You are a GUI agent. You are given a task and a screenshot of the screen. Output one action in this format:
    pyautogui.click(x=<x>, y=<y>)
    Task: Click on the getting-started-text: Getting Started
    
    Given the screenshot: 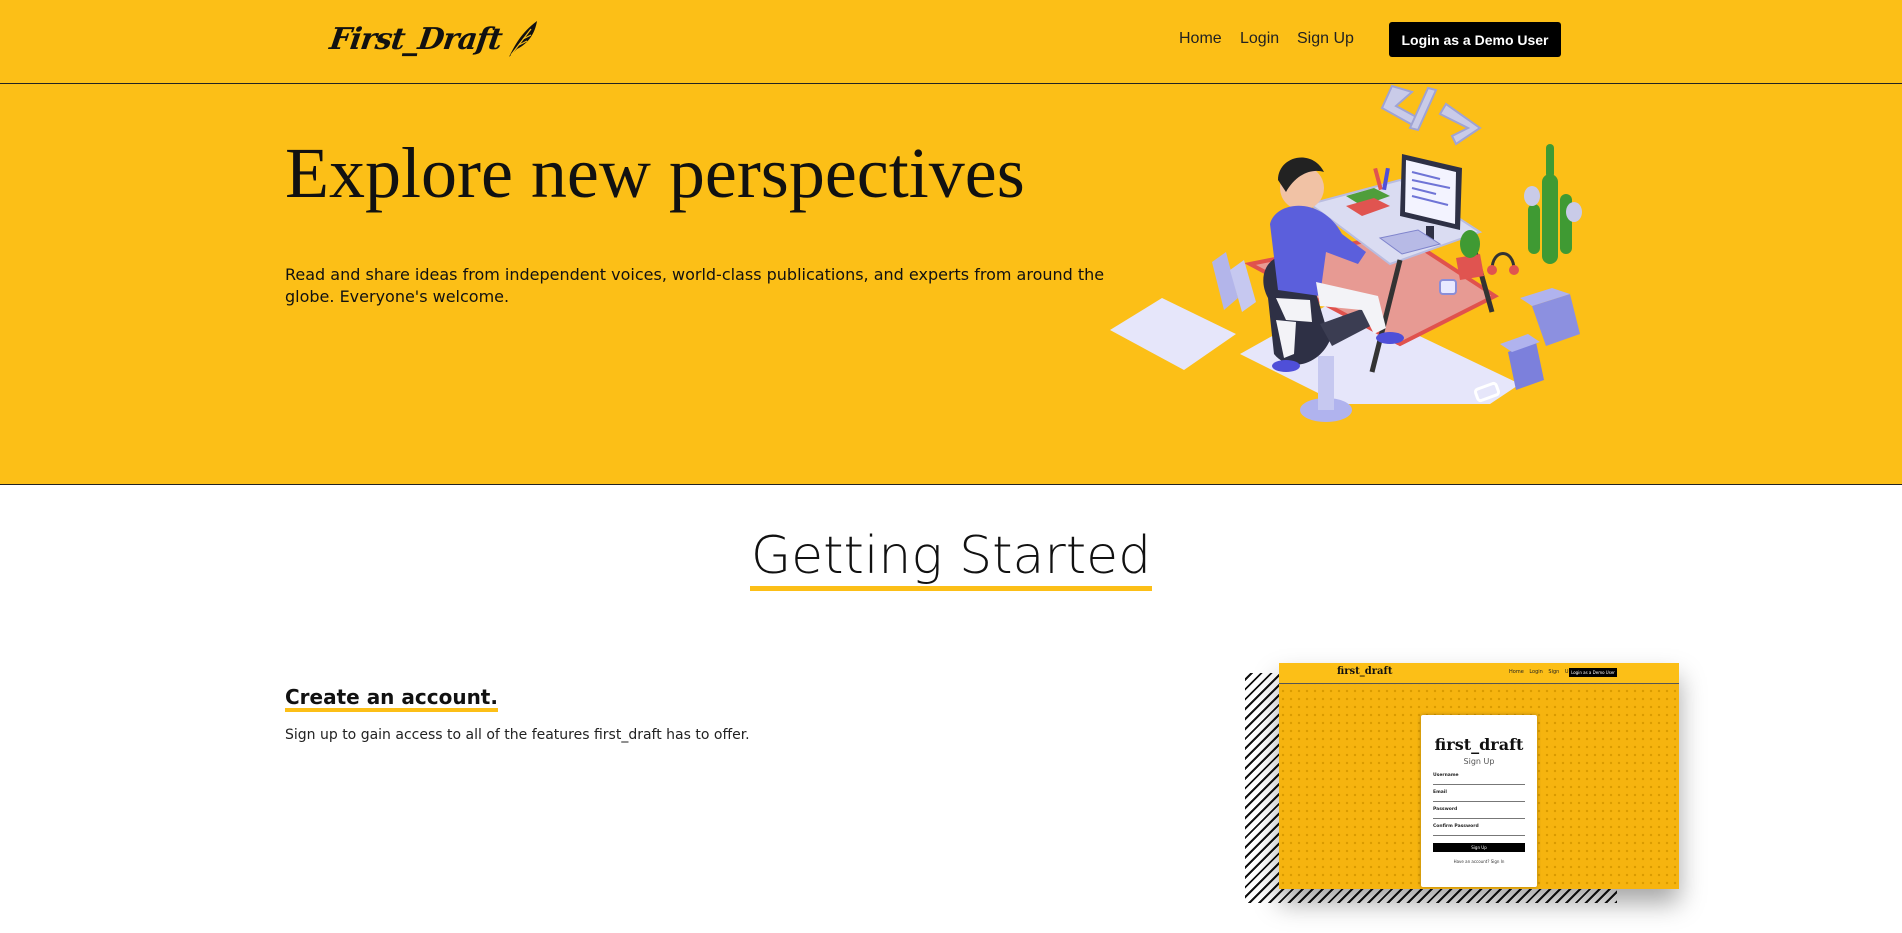 What is the action you would take?
    pyautogui.click(x=951, y=558)
    